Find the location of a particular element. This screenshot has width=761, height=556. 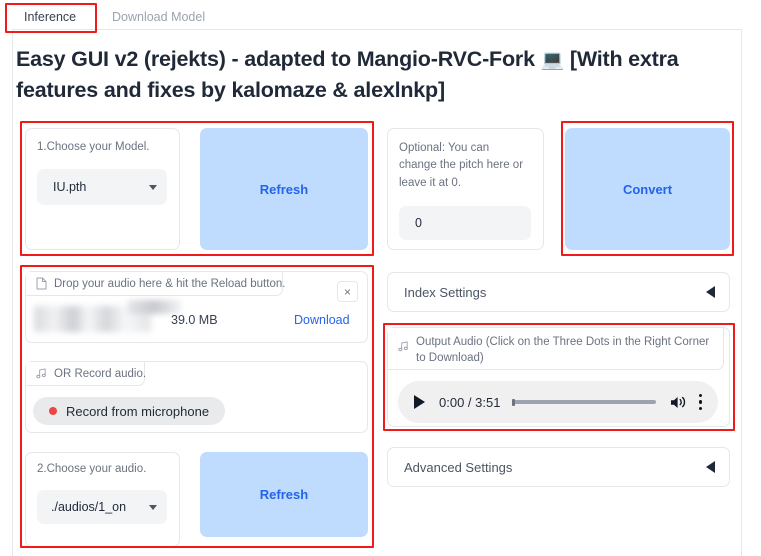

file-size-text: 39.0 MB is located at coordinates (194, 320).